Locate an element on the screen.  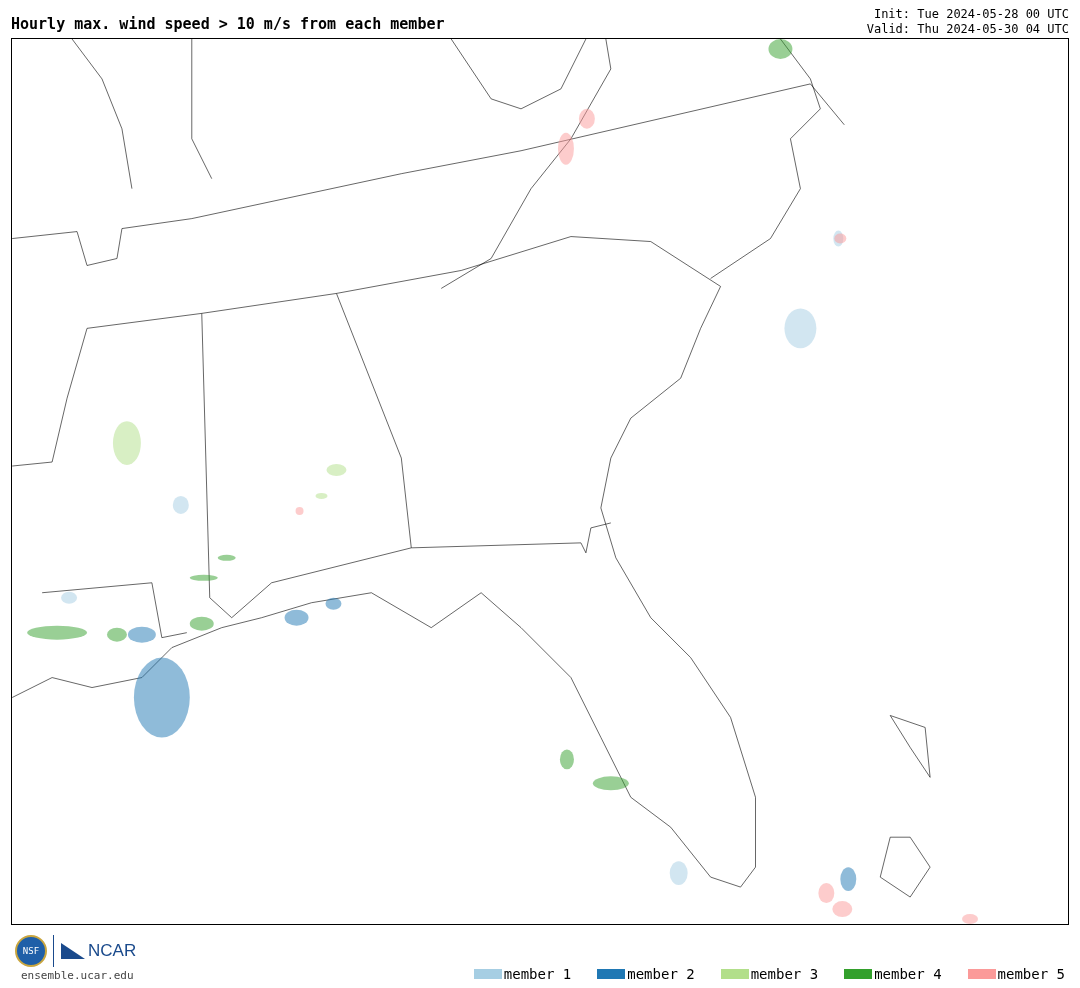
legend-label: member 5 is located at coordinates (1031, 974).